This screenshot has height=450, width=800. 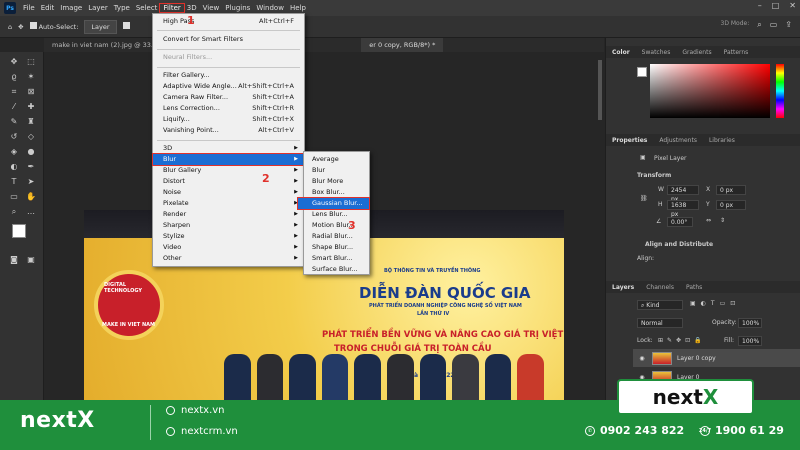 I want to click on maximize-icon: □, so click(x=776, y=5).